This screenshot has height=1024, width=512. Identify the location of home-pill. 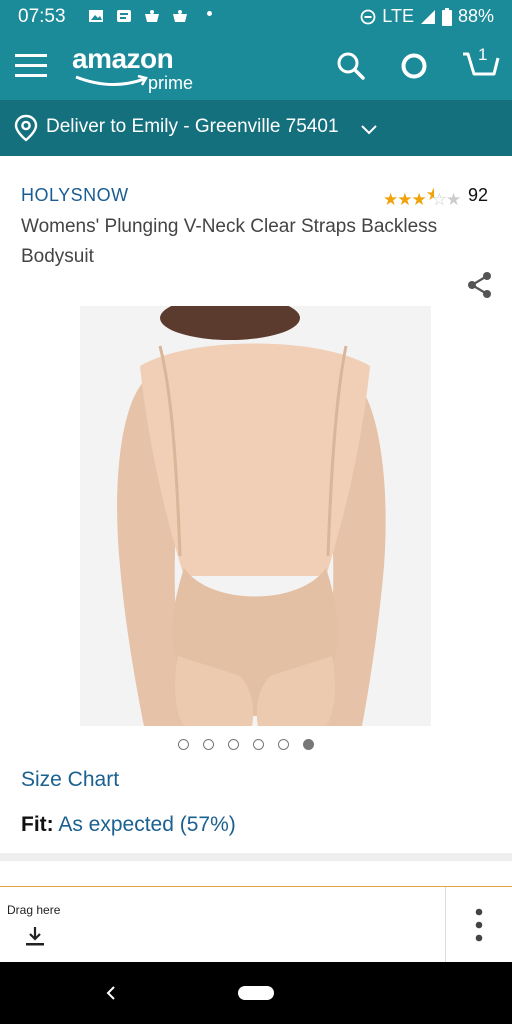
(256, 993).